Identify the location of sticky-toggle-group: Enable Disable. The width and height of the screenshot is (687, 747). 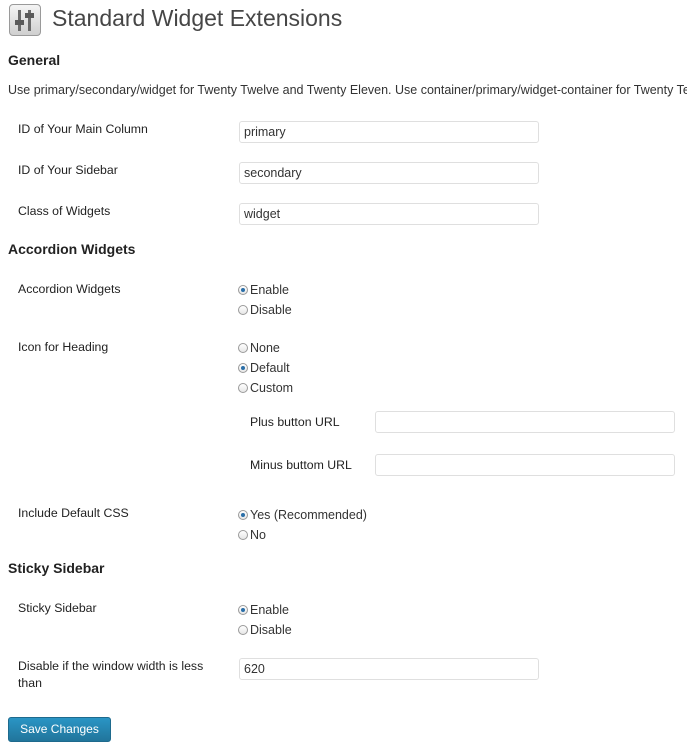
(265, 620).